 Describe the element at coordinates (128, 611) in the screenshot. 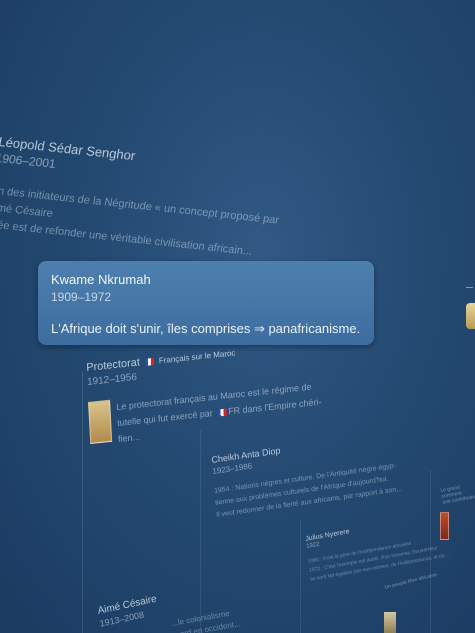

I see `timeline-entry-cesaire: Aimé Césaire 1913–2008` at that location.